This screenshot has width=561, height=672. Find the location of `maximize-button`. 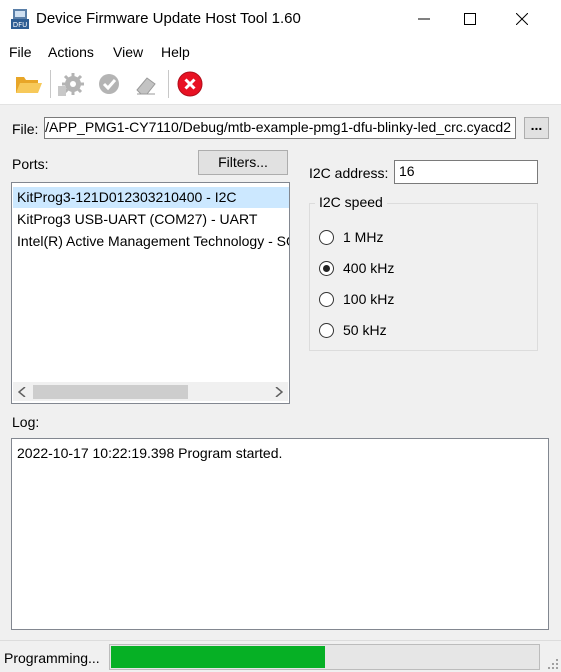

maximize-button is located at coordinates (470, 19).